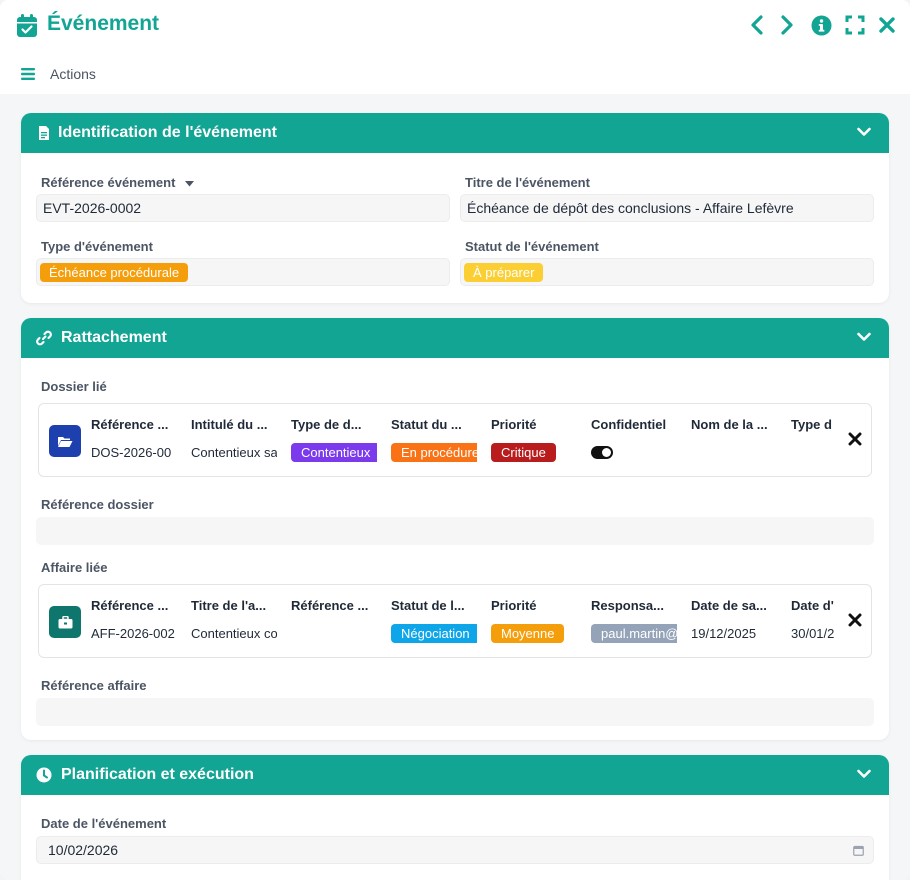 The image size is (910, 880). I want to click on info-icon, so click(821, 25).